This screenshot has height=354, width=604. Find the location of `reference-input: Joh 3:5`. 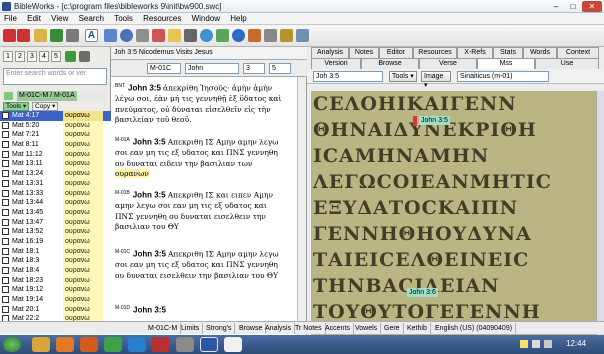

reference-input: Joh 3:5 is located at coordinates (348, 76).